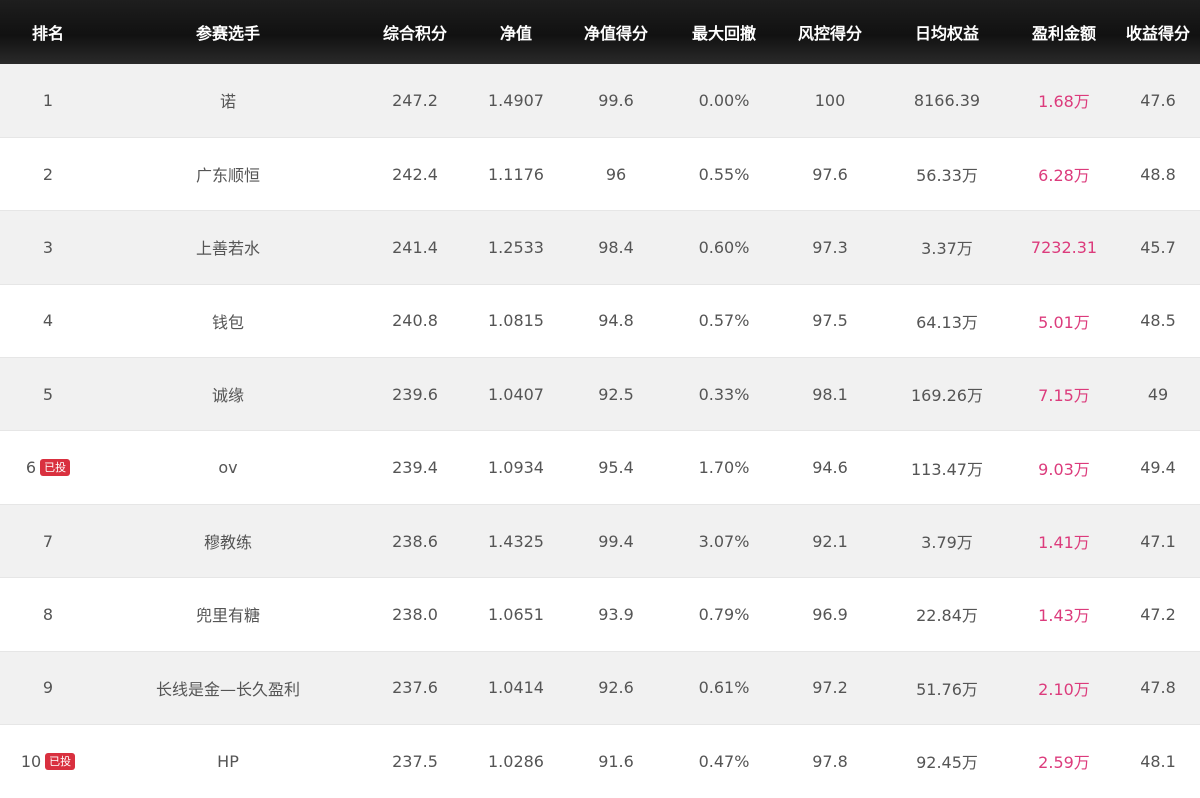 The image size is (1200, 798). Describe the element at coordinates (616, 32) in the screenshot. I see `header-nav-score: 净值得分` at that location.